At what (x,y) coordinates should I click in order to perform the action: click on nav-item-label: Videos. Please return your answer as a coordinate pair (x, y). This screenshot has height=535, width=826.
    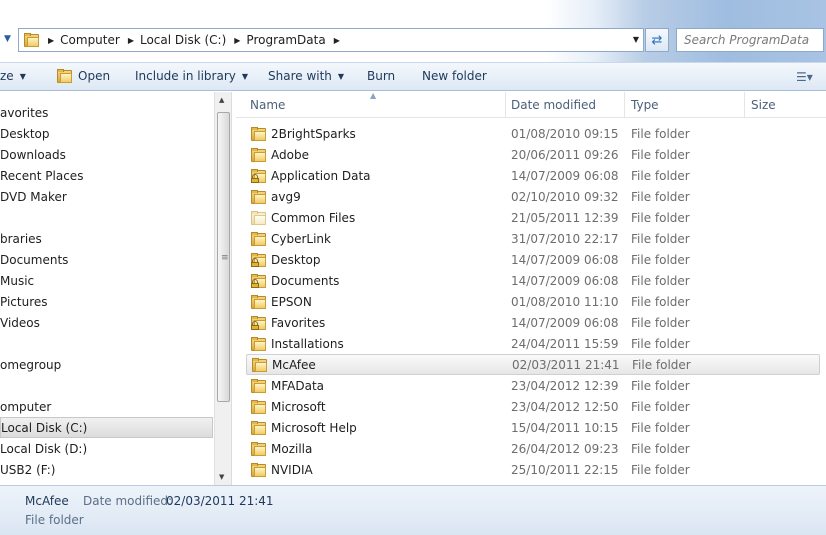
    Looking at the image, I should click on (20, 322).